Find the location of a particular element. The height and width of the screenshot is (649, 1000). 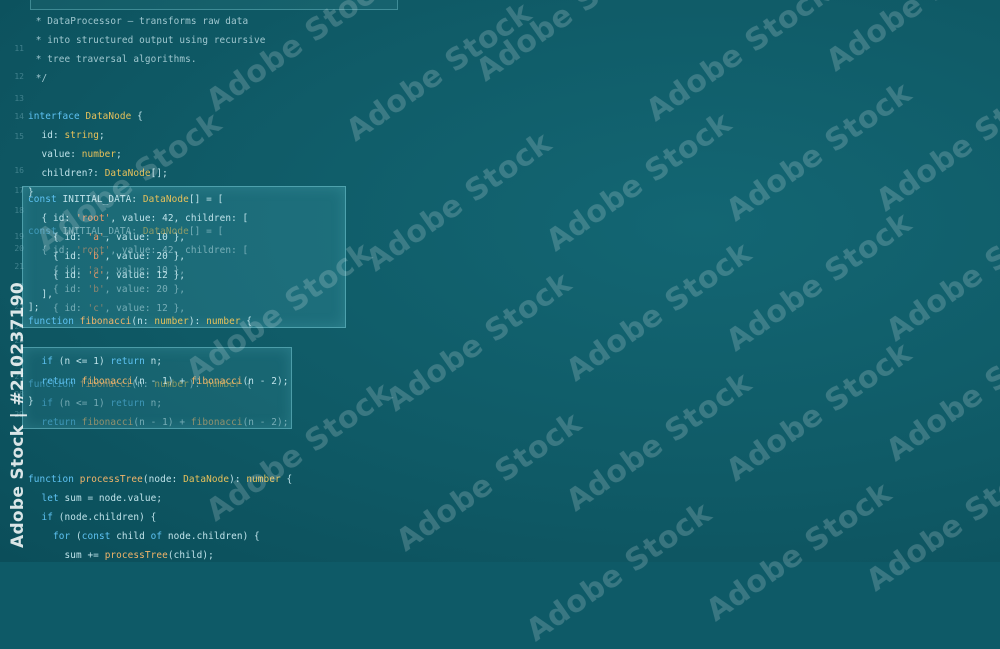

line-number: 12 is located at coordinates (19, 76).